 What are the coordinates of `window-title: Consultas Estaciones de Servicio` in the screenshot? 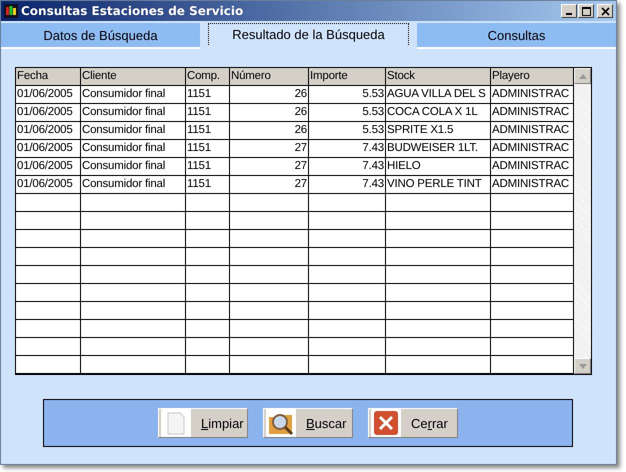 It's located at (132, 11).